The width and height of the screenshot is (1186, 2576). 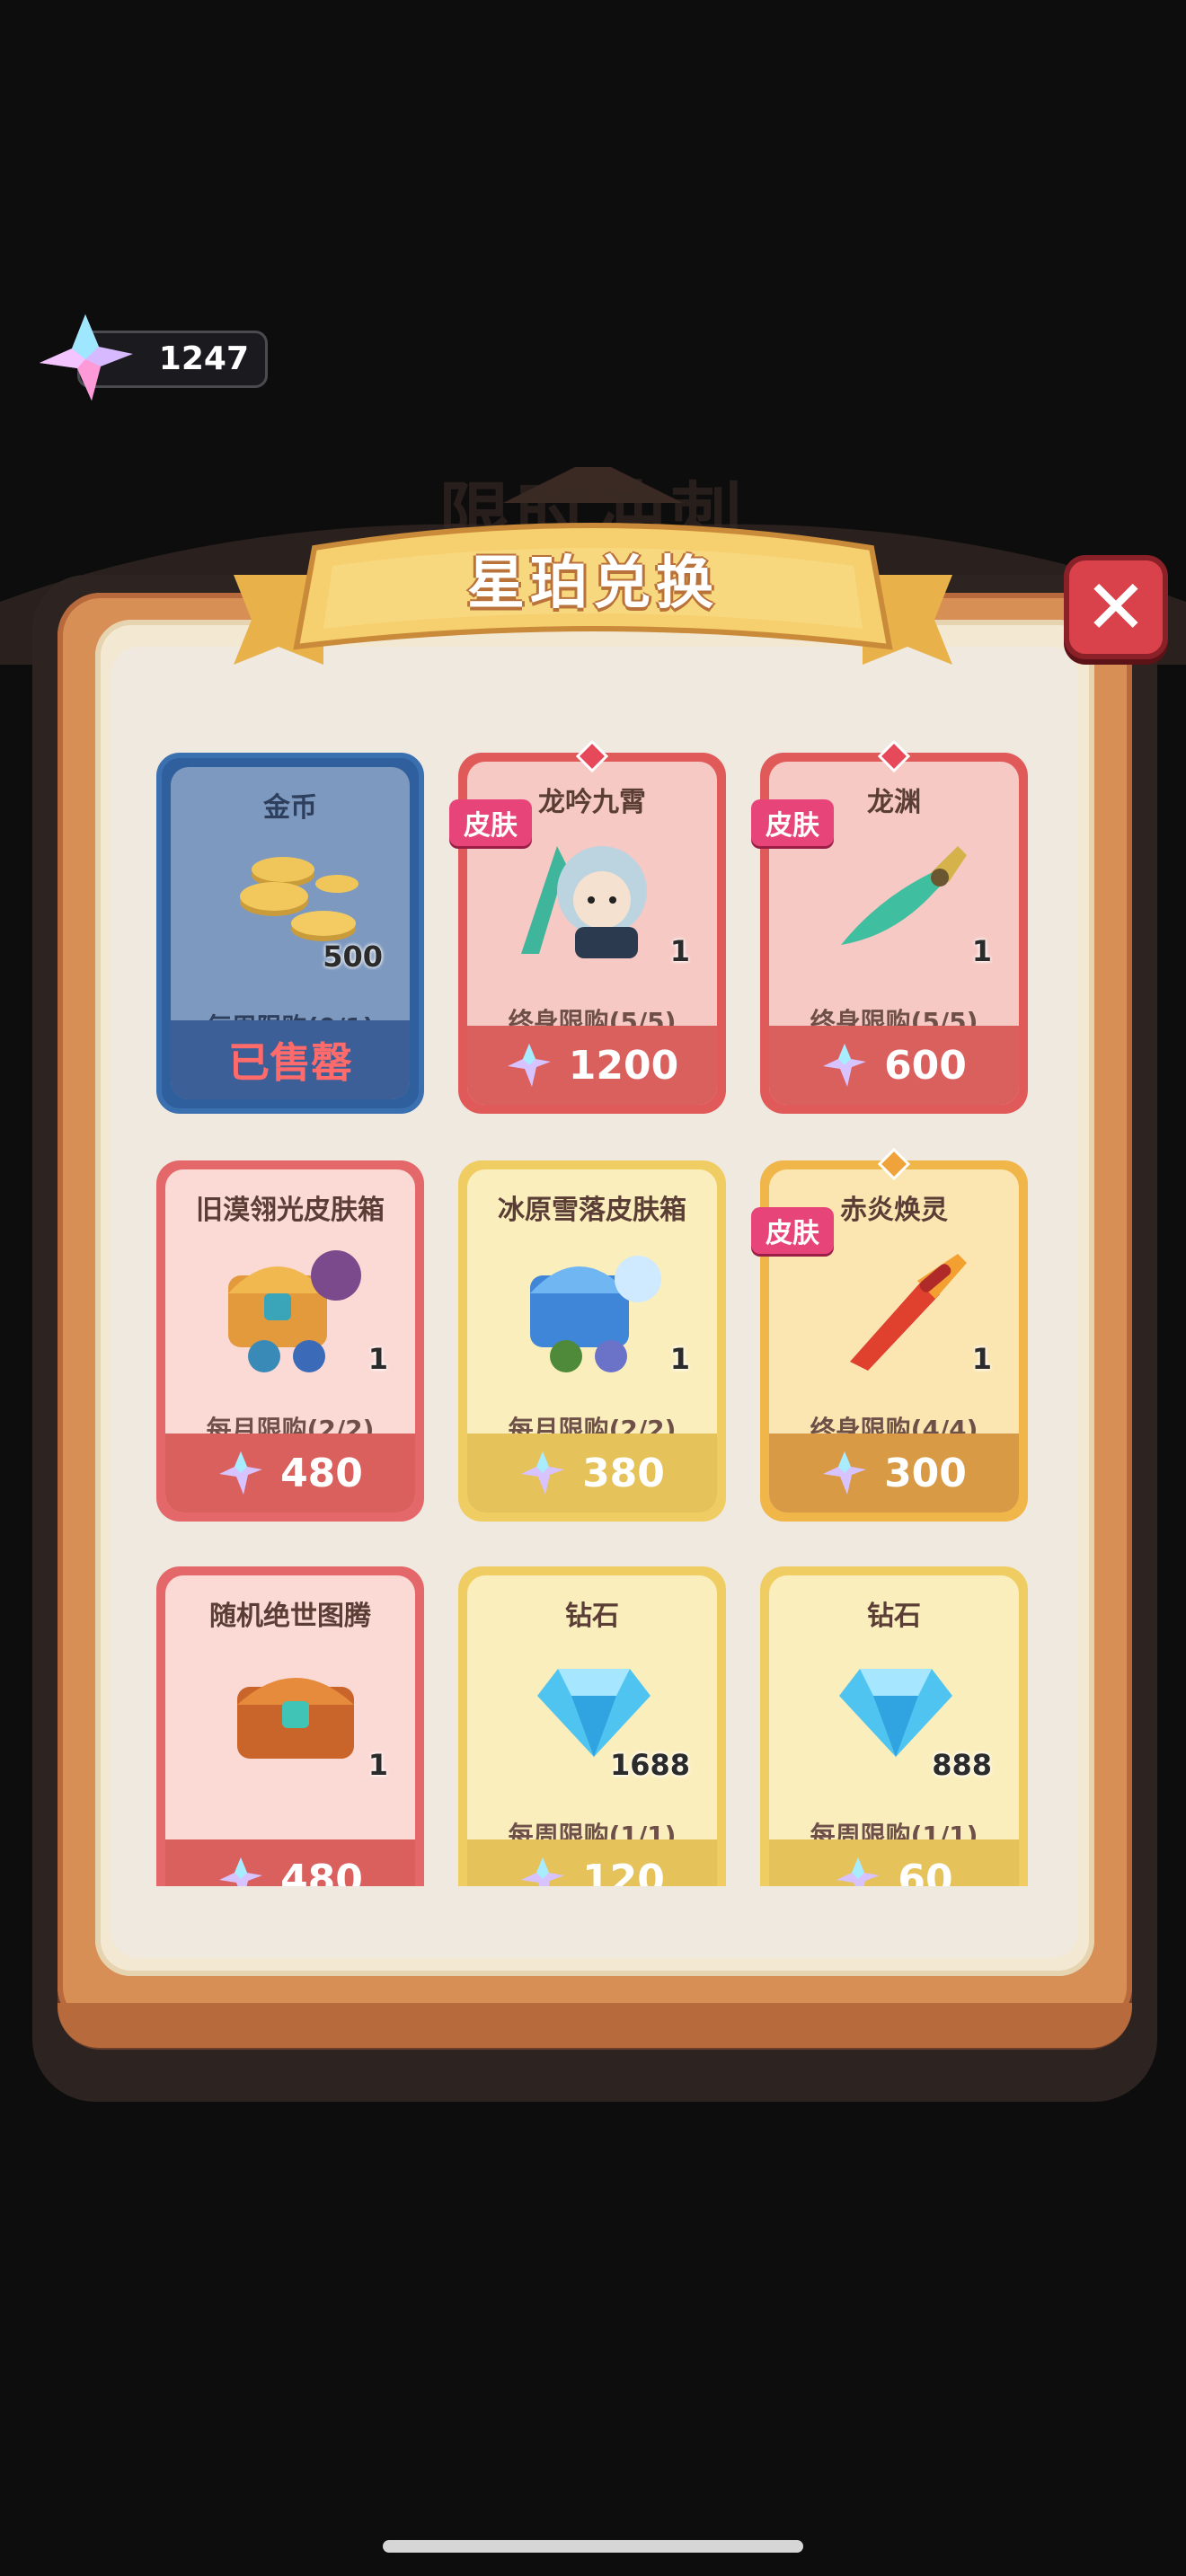 I want to click on shop-item-random-totem: 随机绝世图腾 1 480, so click(x=290, y=1726).